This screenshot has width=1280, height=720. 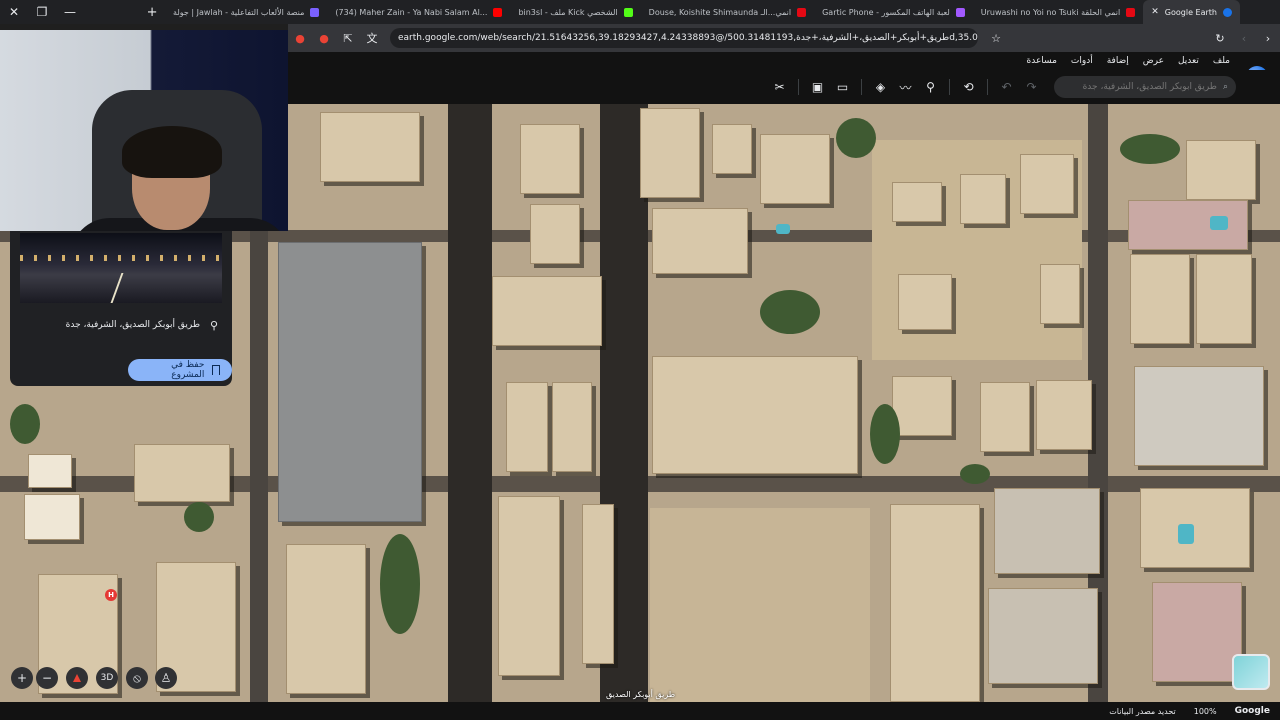 What do you see at coordinates (214, 325) in the screenshot?
I see `location-pin-icon: ⚲` at bounding box center [214, 325].